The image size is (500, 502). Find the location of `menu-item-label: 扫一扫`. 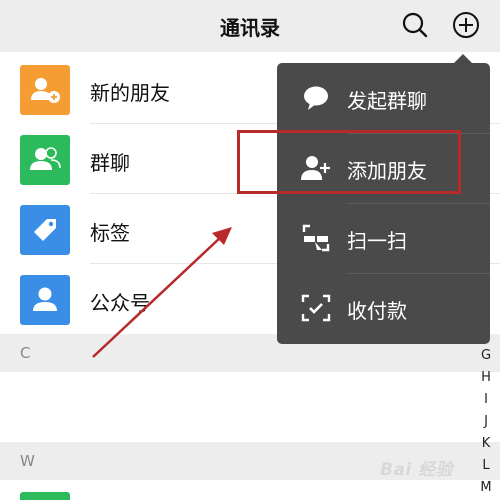

menu-item-label: 扫一扫 is located at coordinates (377, 241).